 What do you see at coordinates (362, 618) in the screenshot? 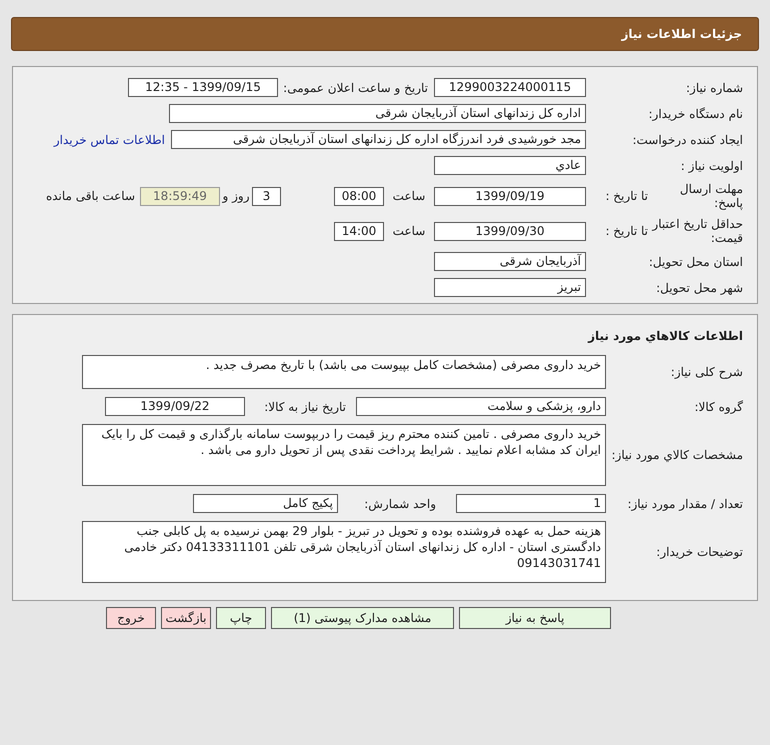
I see `action-button: مشاهده مدارک پیوستی (1)` at bounding box center [362, 618].